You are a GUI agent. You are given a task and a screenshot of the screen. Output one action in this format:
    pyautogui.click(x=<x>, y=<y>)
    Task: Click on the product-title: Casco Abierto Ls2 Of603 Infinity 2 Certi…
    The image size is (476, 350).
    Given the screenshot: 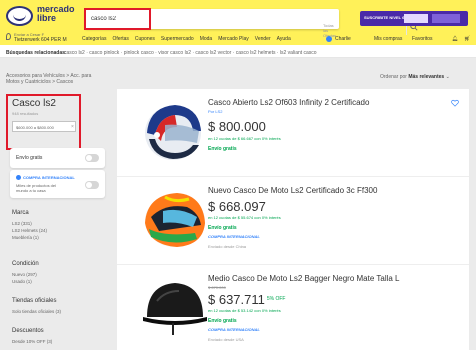 What is the action you would take?
    pyautogui.click(x=288, y=102)
    